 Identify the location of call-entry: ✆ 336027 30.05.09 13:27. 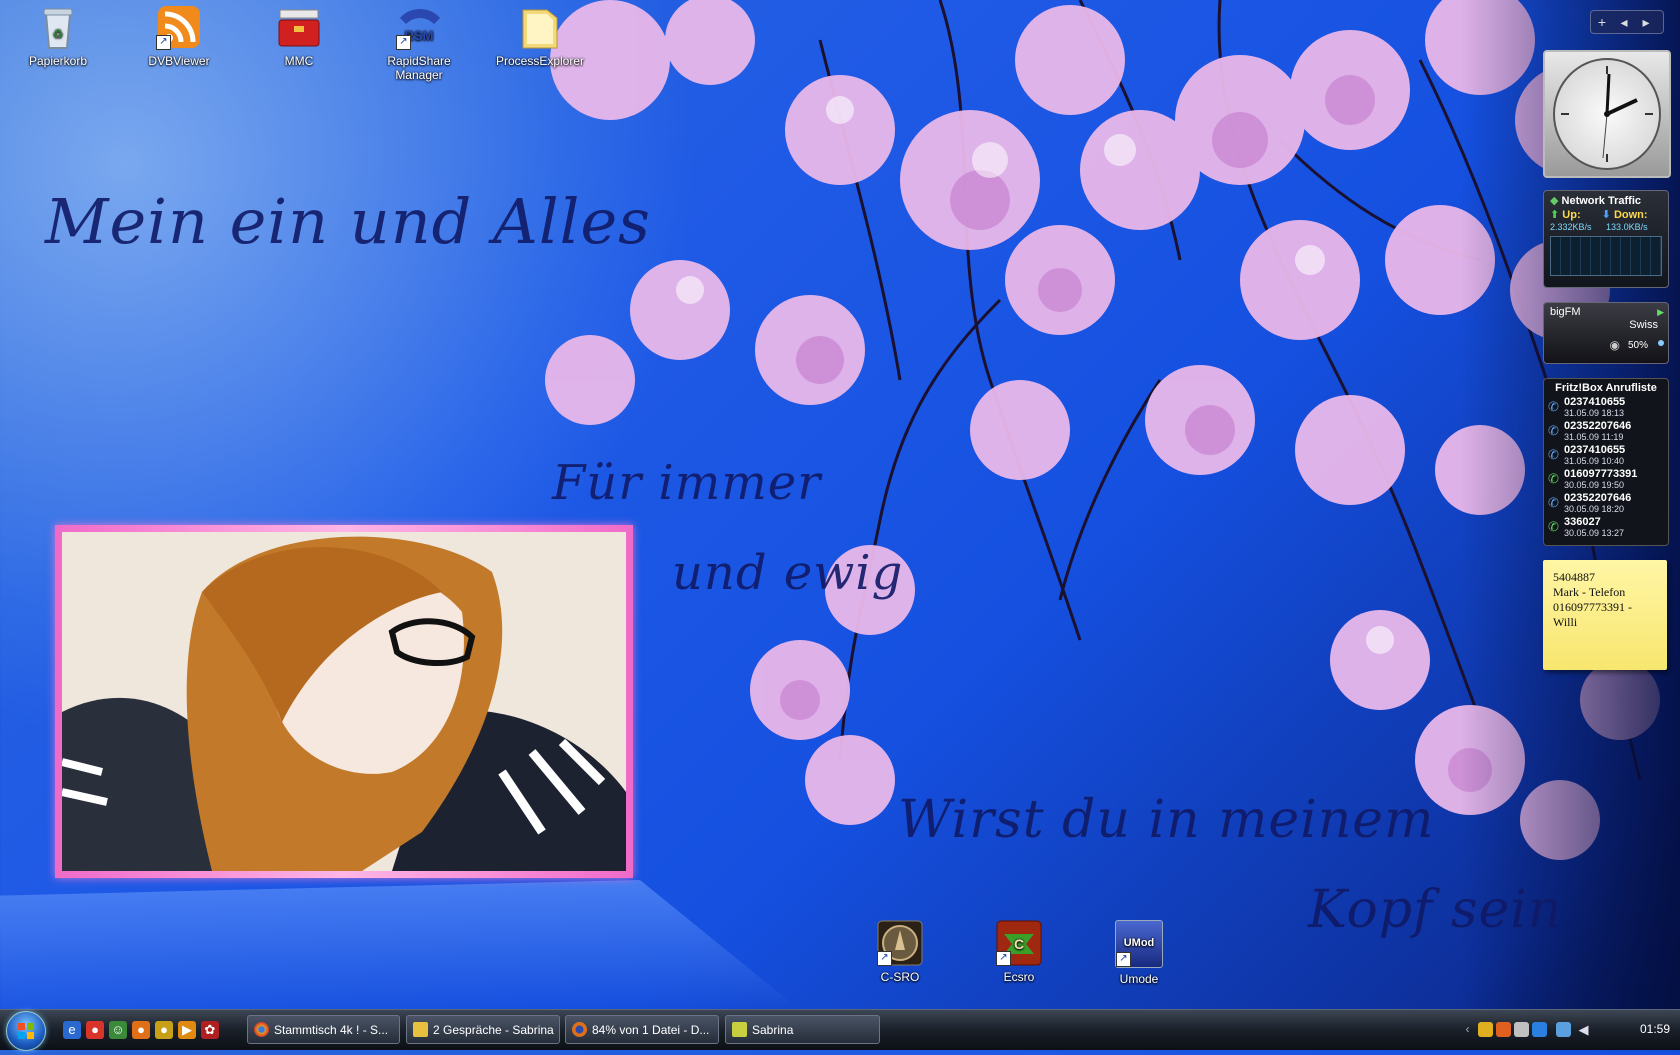
(1606, 528).